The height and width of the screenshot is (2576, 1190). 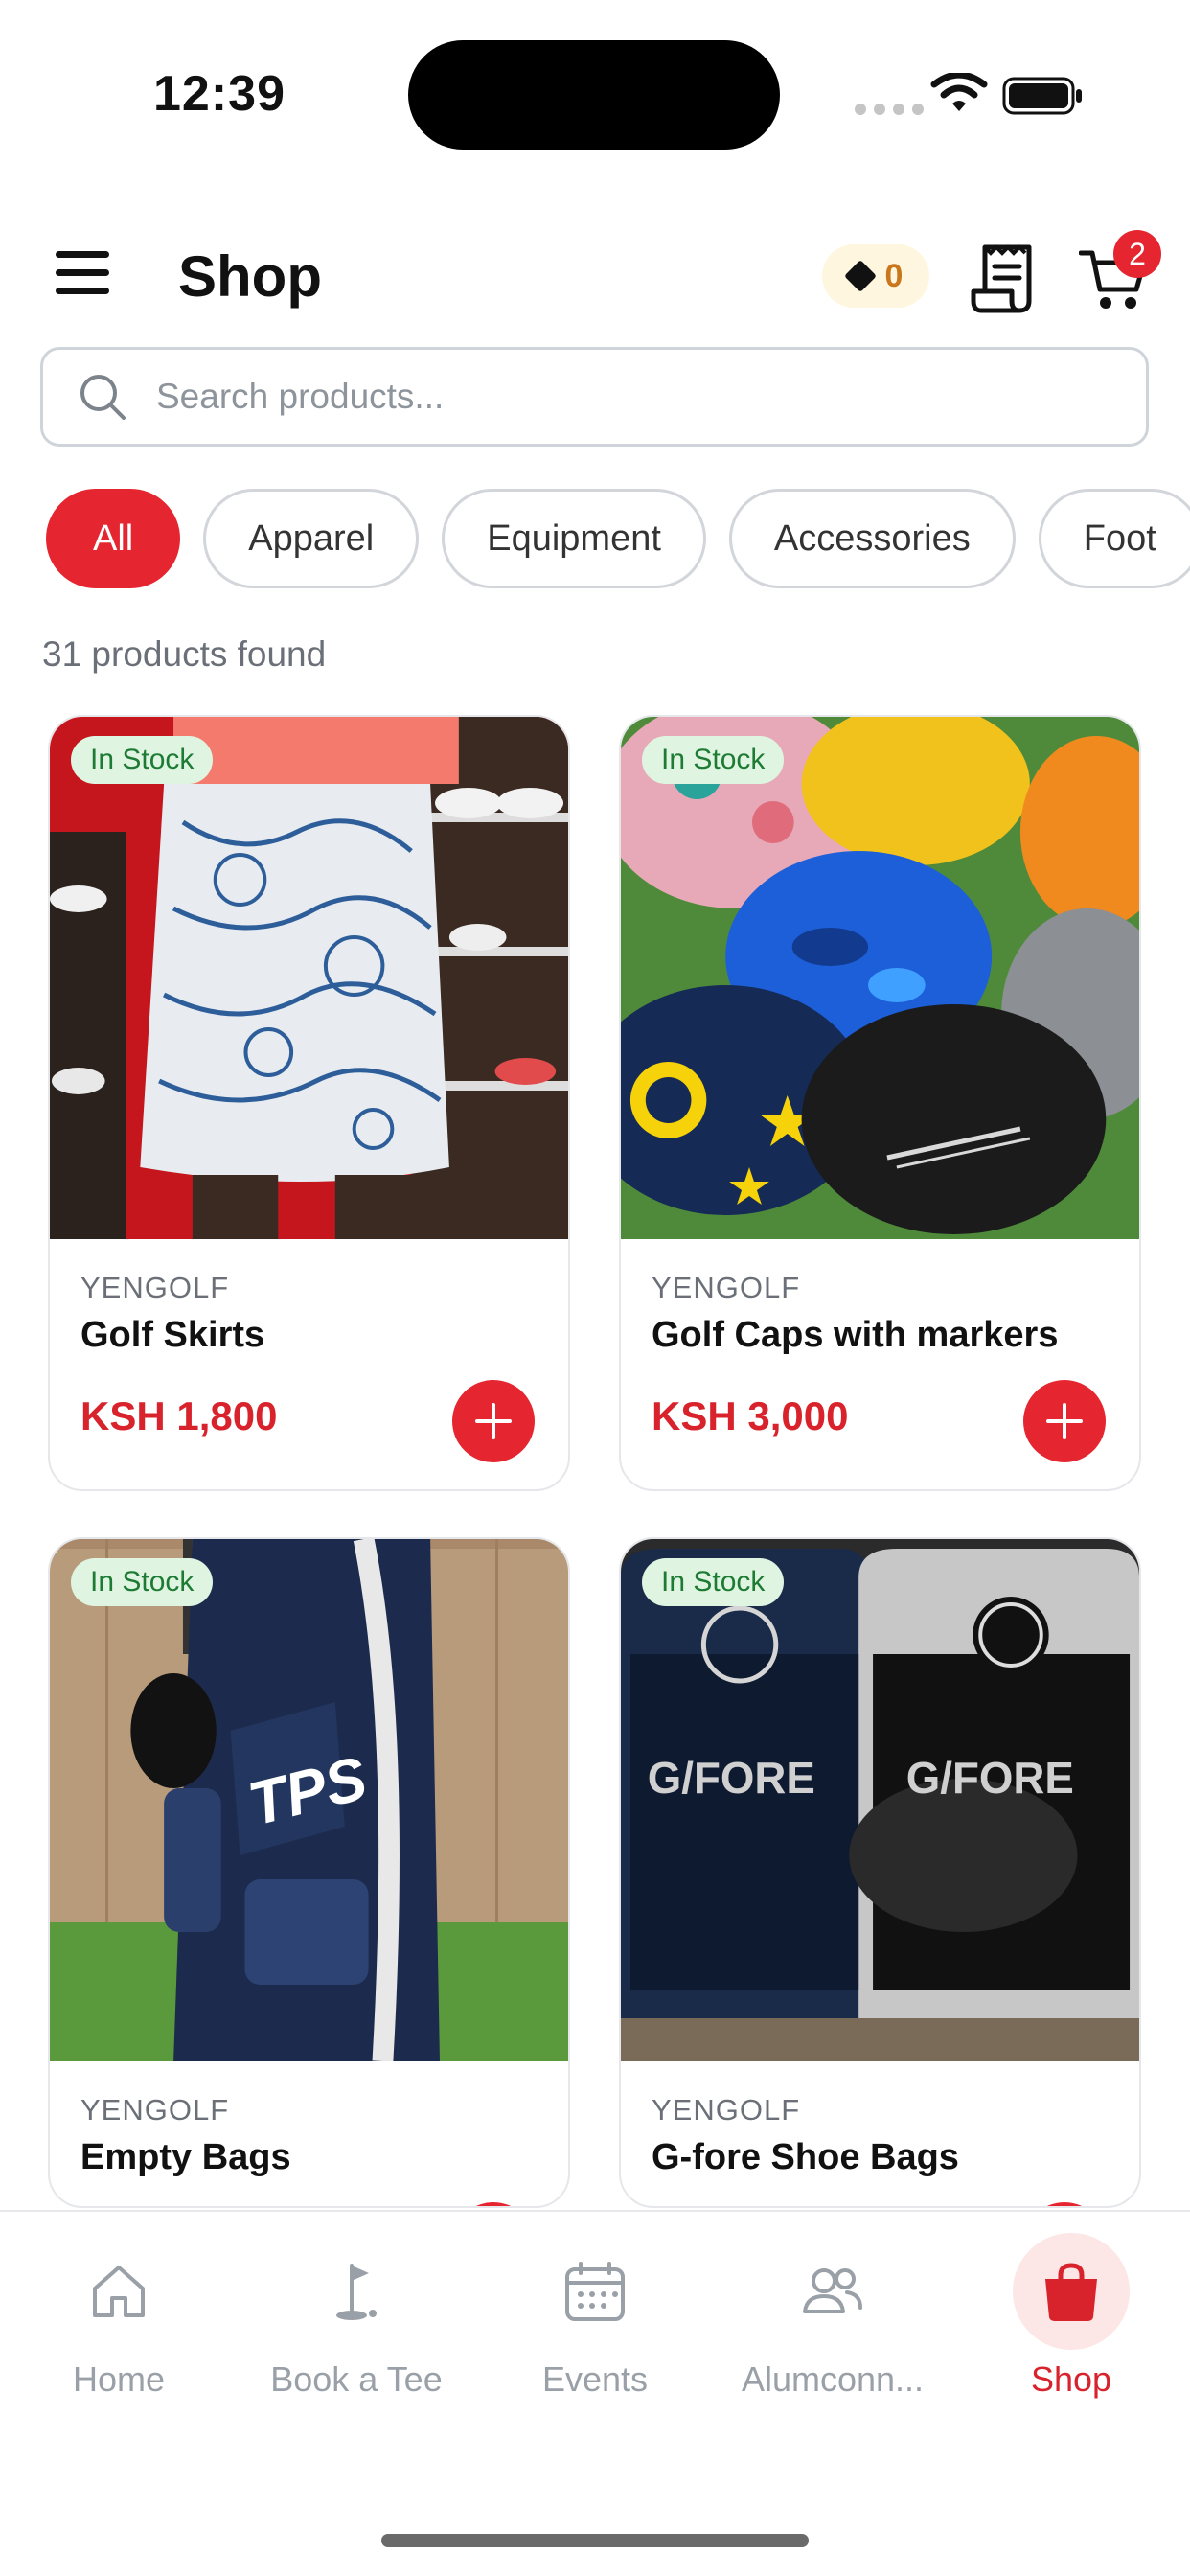 What do you see at coordinates (179, 1415) in the screenshot?
I see `product-price: KSH 1,800` at bounding box center [179, 1415].